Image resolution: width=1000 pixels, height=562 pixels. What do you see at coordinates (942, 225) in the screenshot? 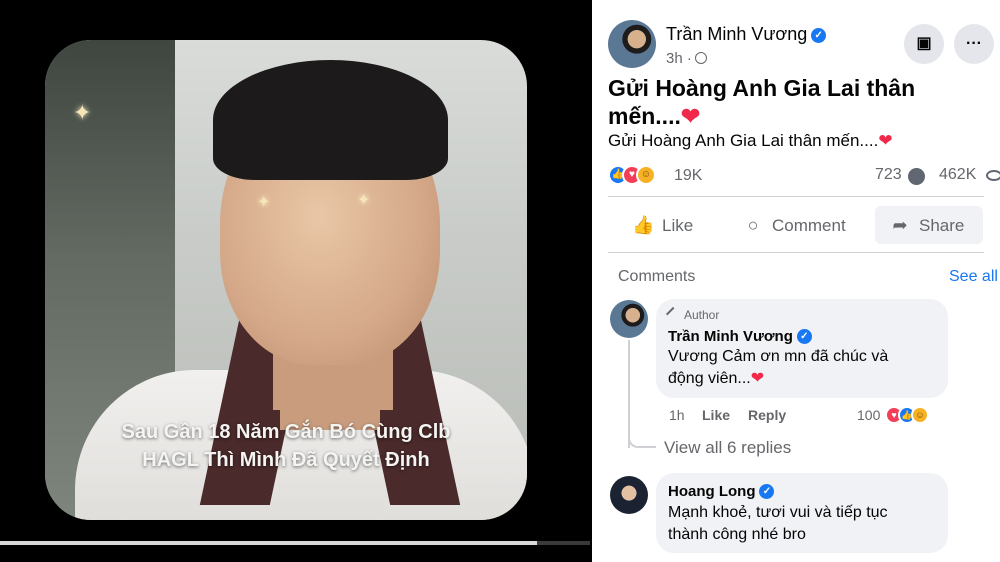
I see `share-label: Share` at bounding box center [942, 225].